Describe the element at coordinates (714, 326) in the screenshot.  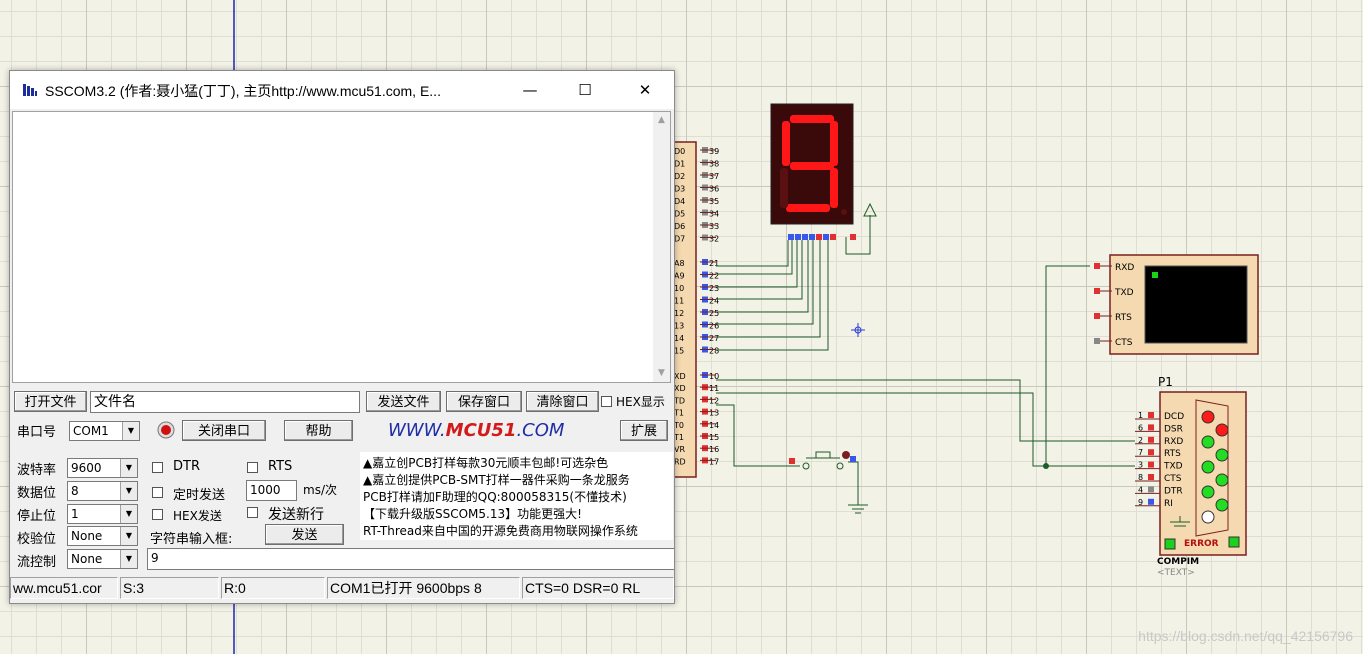
I see `mcu-pin-number: 26` at that location.